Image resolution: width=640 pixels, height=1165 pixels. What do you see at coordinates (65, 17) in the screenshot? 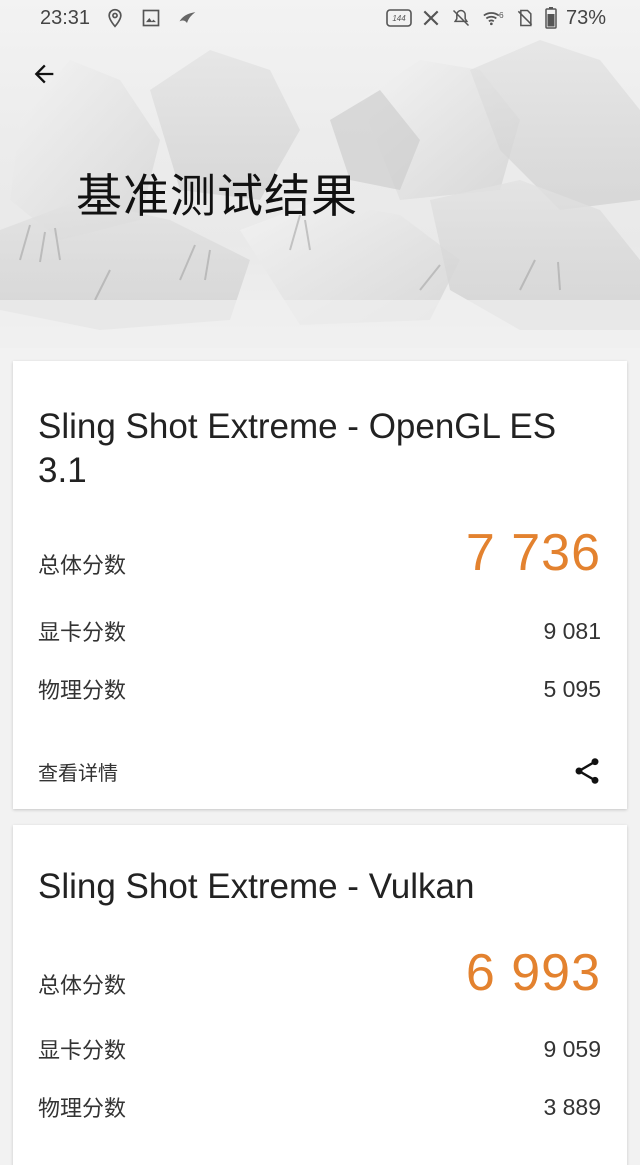
I see `status-time: 23:31` at bounding box center [65, 17].